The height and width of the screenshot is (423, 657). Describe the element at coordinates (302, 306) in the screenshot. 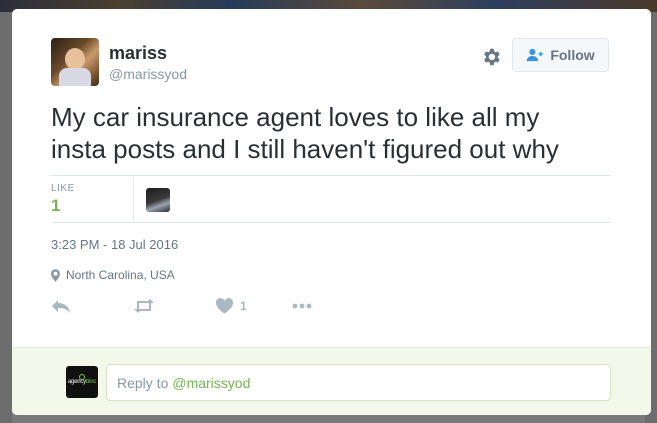

I see `more-icon` at that location.